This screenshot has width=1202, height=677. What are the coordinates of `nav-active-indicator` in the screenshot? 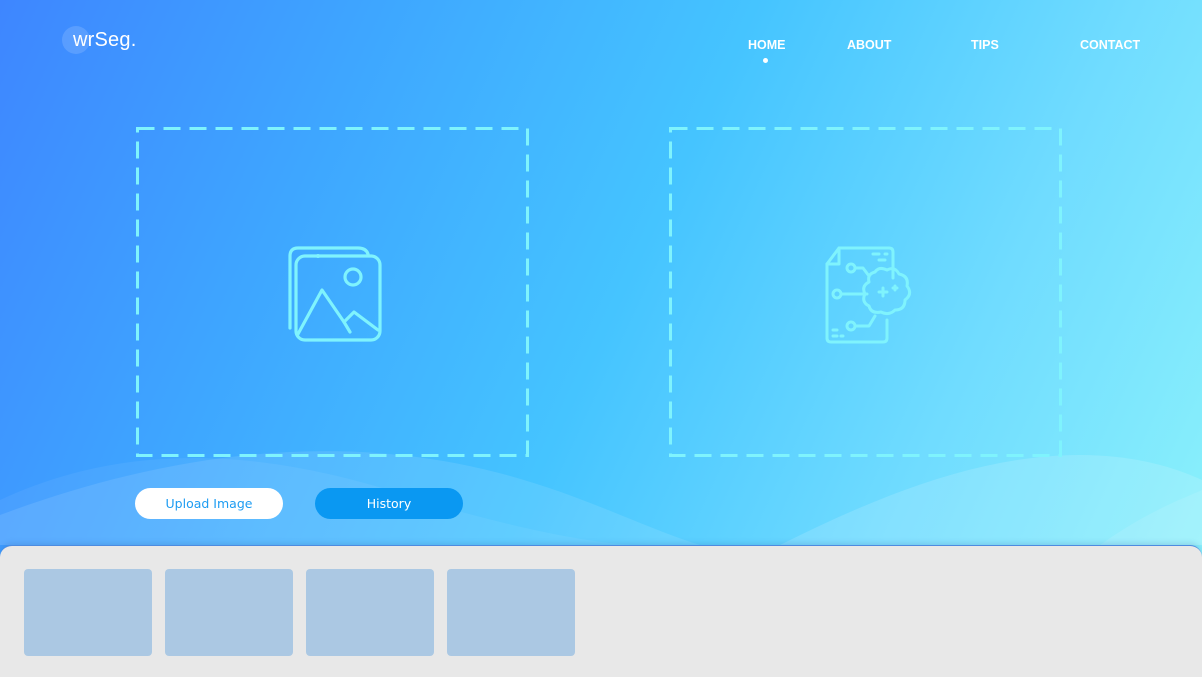 It's located at (765, 60).